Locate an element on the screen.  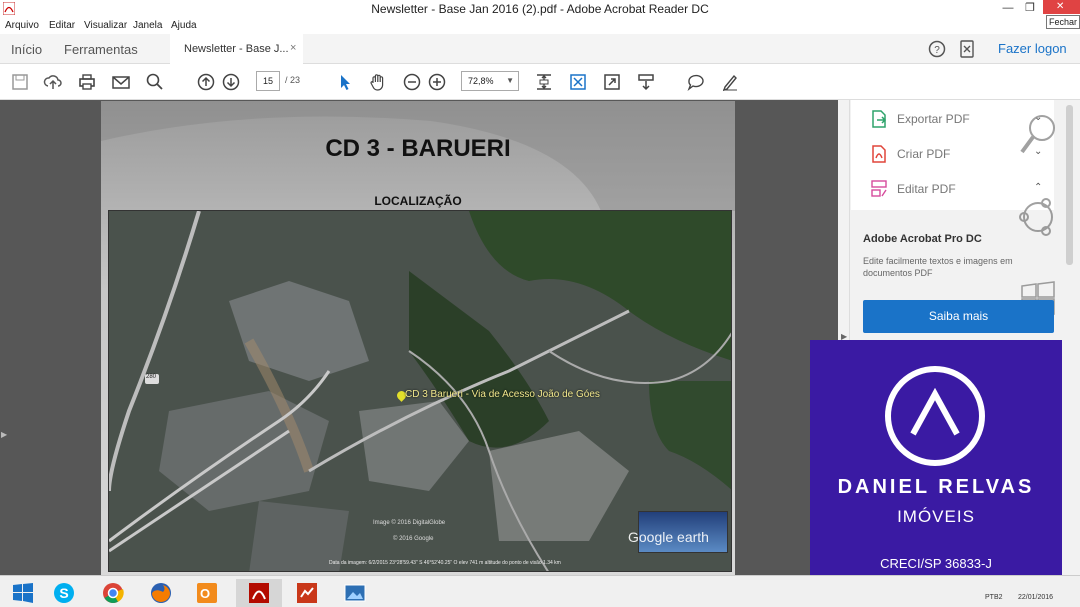
close-icon: ✕ is located at coordinates (1060, 6).